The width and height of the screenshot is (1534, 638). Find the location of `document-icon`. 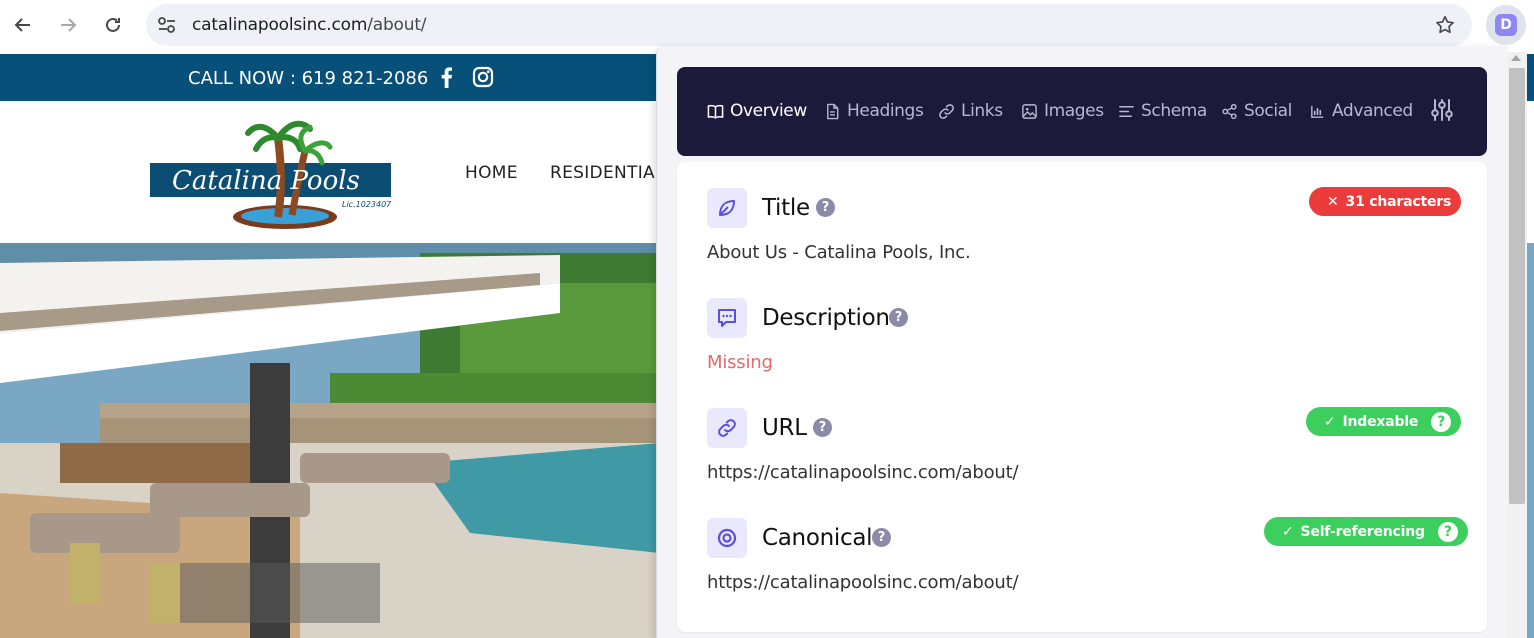

document-icon is located at coordinates (833, 111).